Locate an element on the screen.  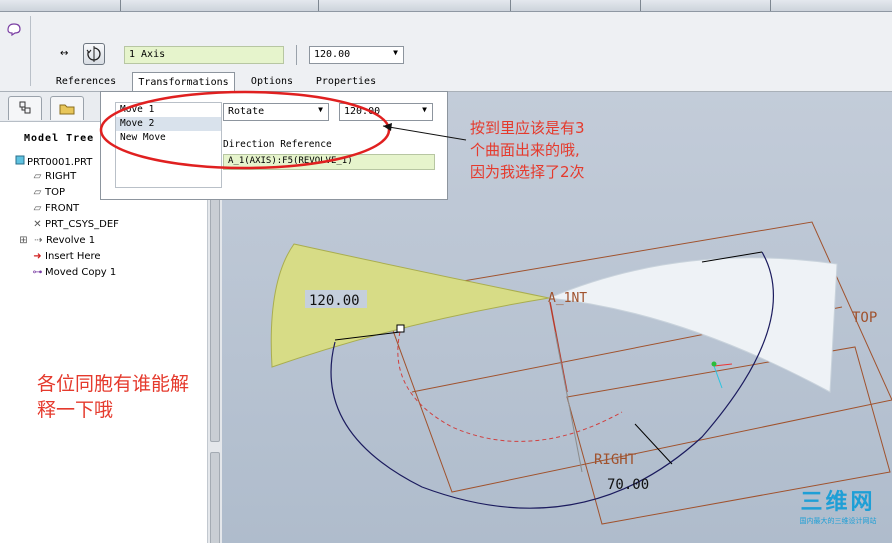
move-value-combo: 120.00 ▼ is located at coordinates (386, 112).